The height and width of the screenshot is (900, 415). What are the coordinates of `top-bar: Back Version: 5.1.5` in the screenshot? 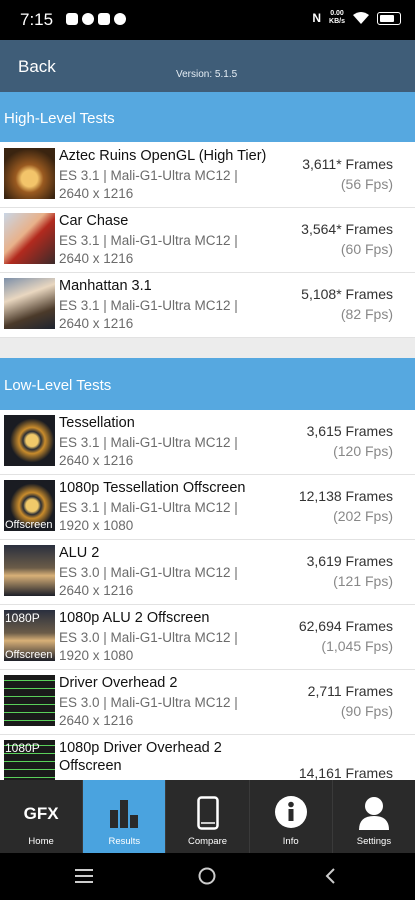 It's located at (207, 66).